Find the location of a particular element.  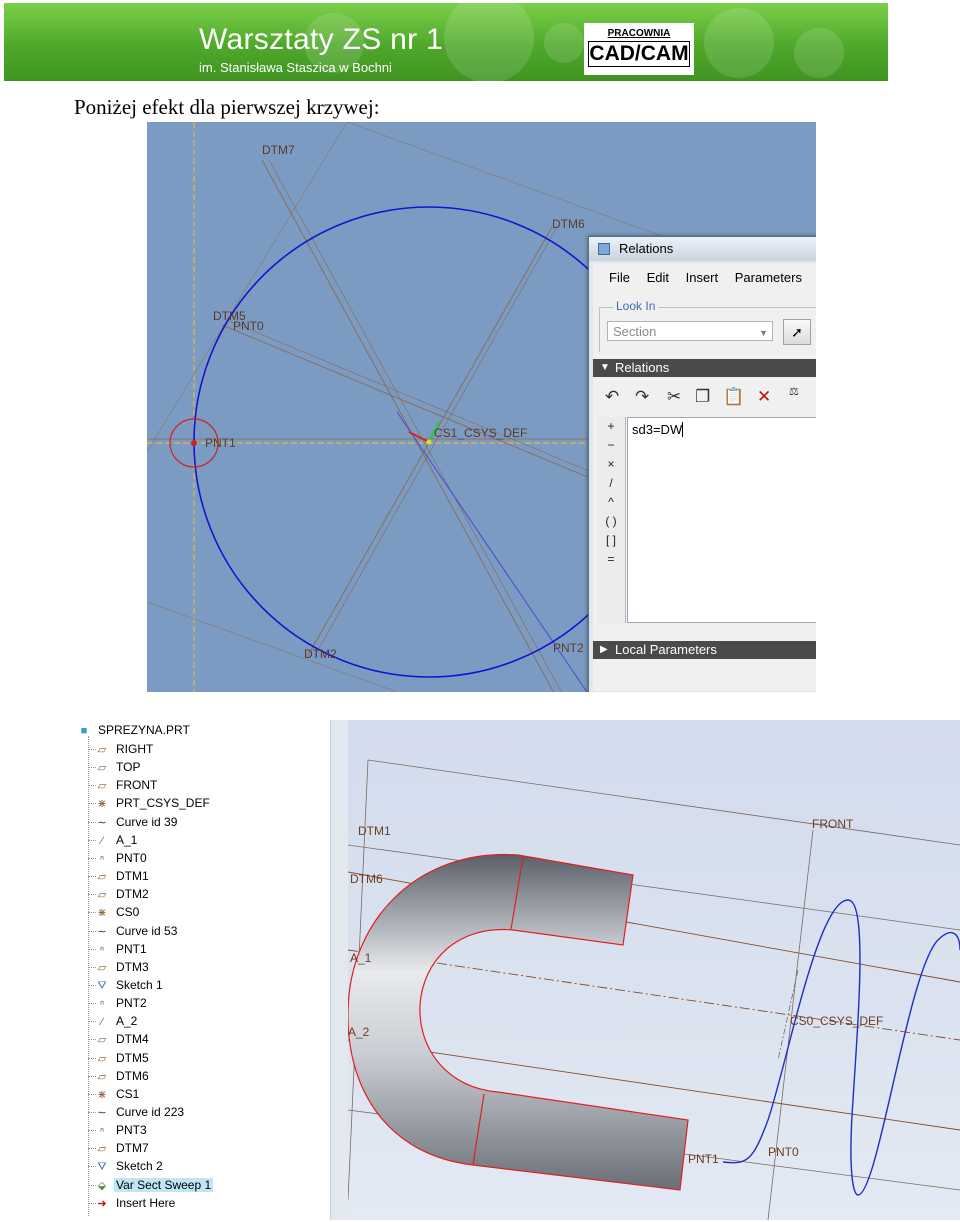

tree-item-curve-id-39: ∼ Curve id 39 is located at coordinates (136, 822).